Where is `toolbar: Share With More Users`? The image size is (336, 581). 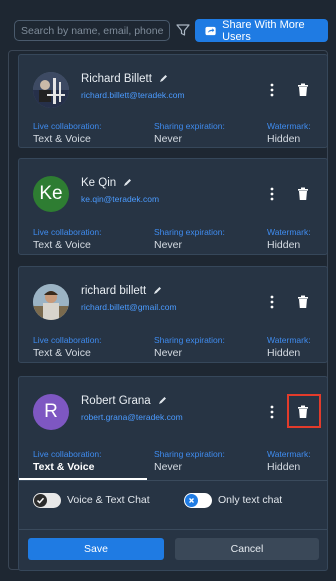
toolbar: Share With More Users is located at coordinates (168, 31).